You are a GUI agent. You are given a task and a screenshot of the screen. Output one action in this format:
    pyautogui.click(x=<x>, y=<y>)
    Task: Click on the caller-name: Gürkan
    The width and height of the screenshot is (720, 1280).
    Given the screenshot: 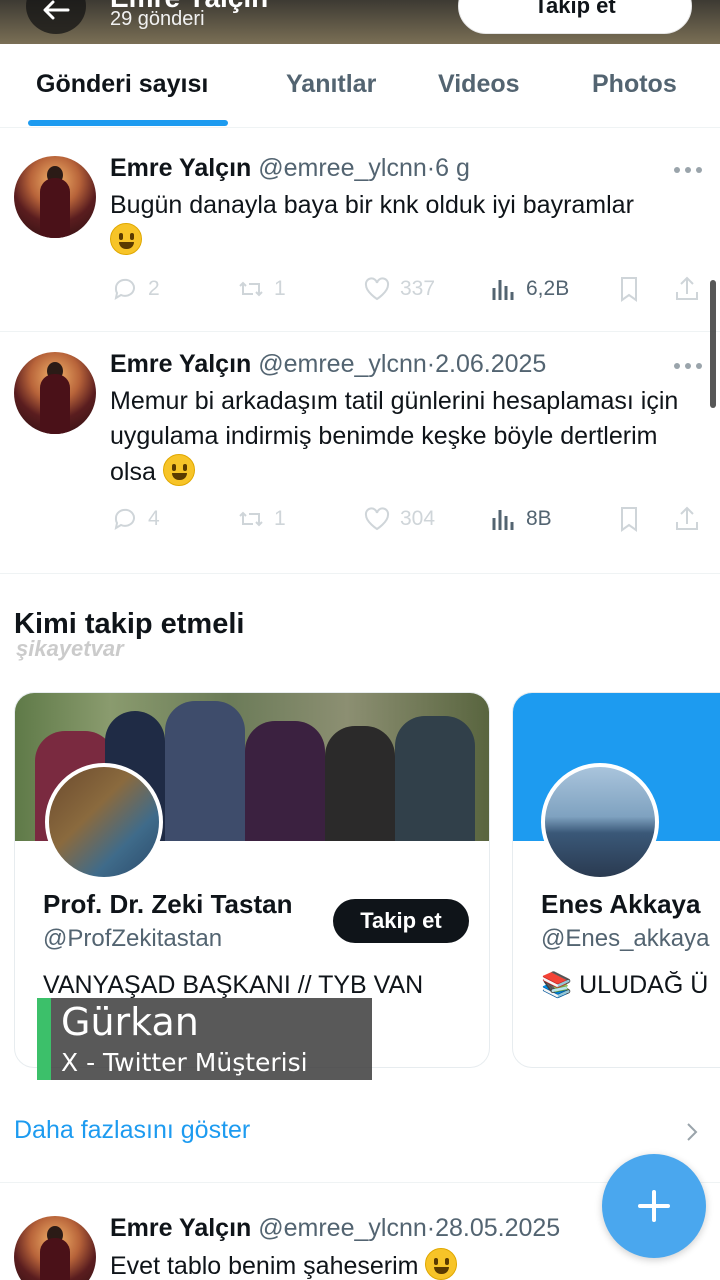 What is the action you would take?
    pyautogui.click(x=130, y=1022)
    